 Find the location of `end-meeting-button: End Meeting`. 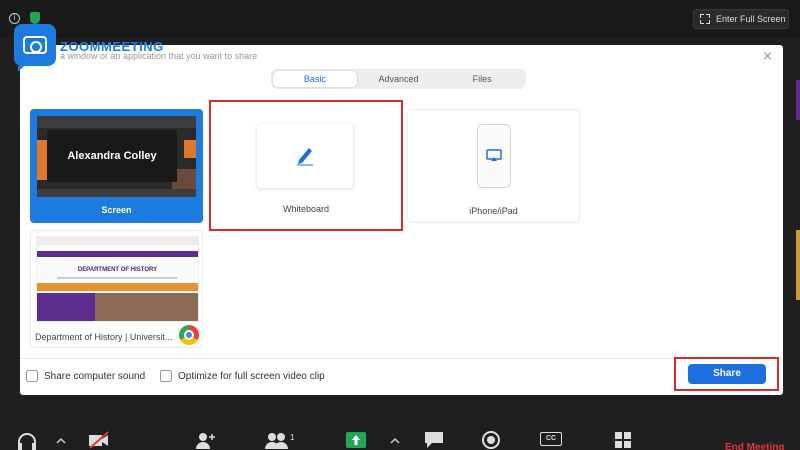

end-meeting-button: End Meeting is located at coordinates (754, 446).